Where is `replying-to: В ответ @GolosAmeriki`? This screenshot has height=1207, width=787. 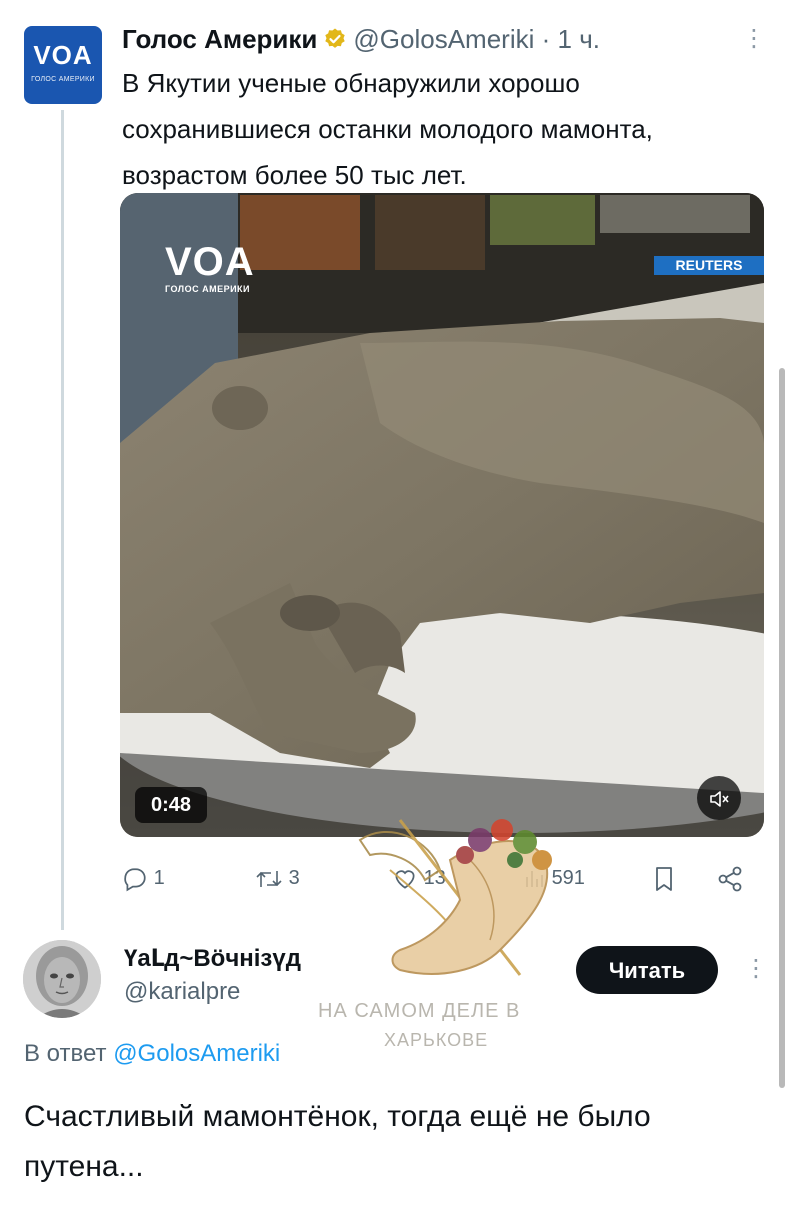 replying-to: В ответ @GolosAmeriki is located at coordinates (152, 1054).